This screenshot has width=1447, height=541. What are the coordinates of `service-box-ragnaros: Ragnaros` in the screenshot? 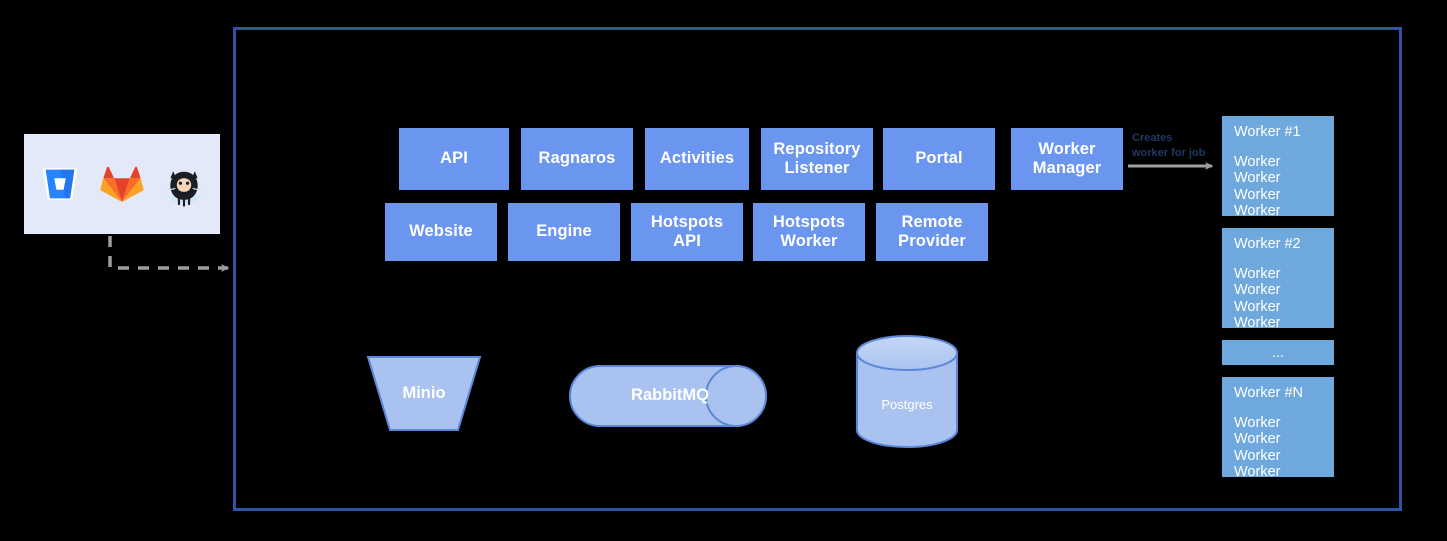 It's located at (577, 159).